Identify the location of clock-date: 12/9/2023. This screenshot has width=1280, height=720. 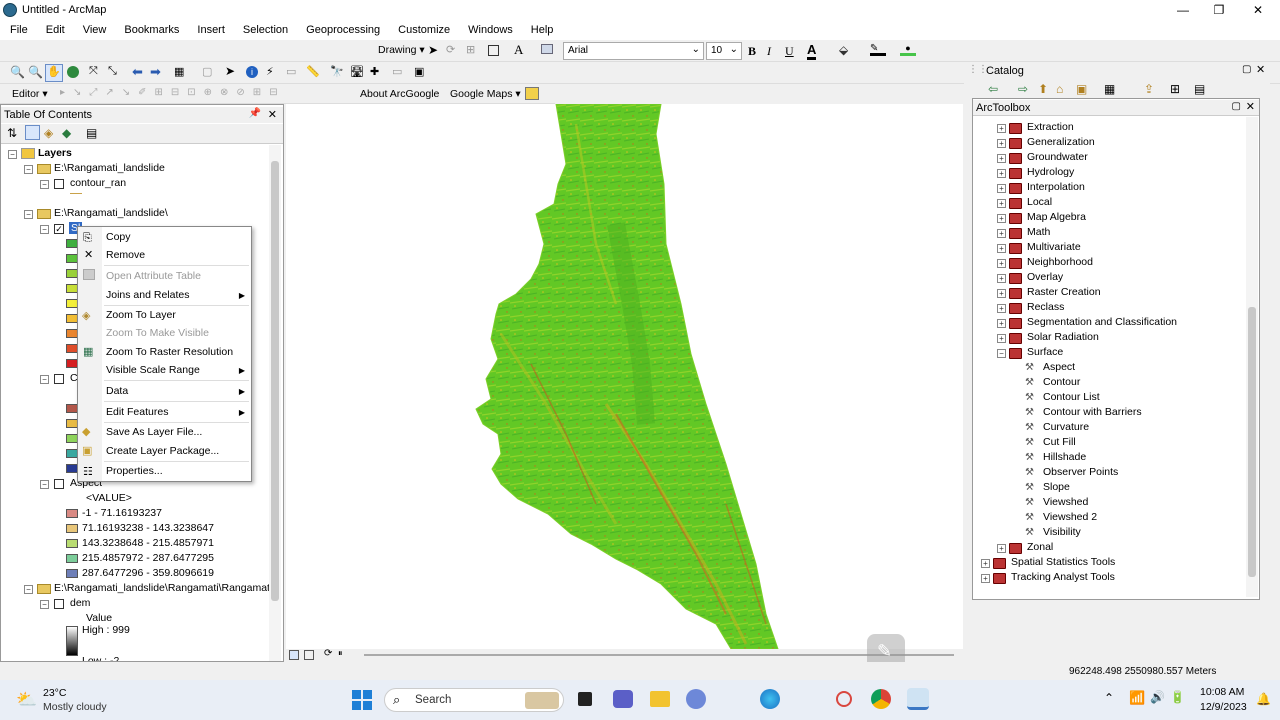
(1223, 707).